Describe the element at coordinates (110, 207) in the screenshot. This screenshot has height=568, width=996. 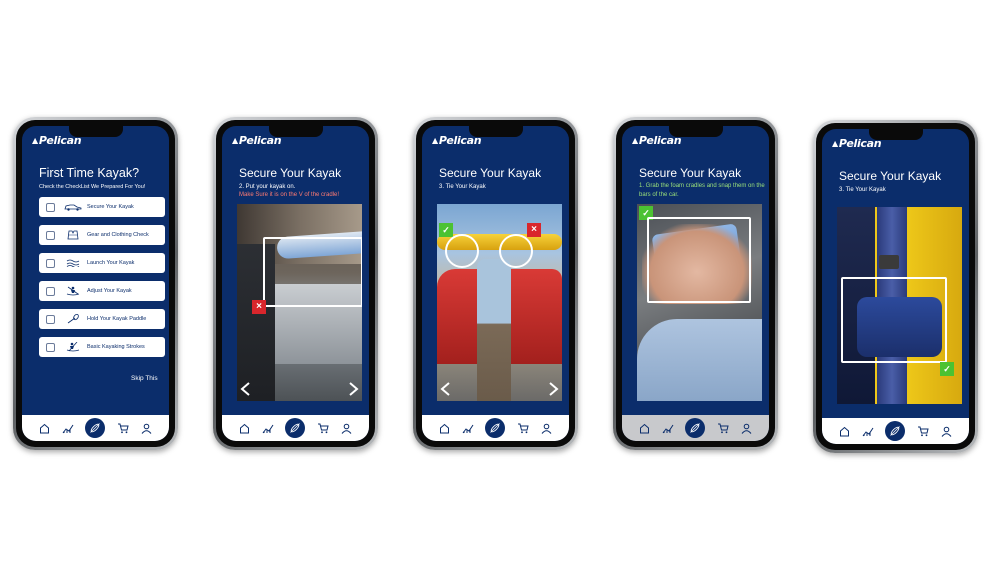
I see `checklist-label: Secure Your Kayak` at that location.